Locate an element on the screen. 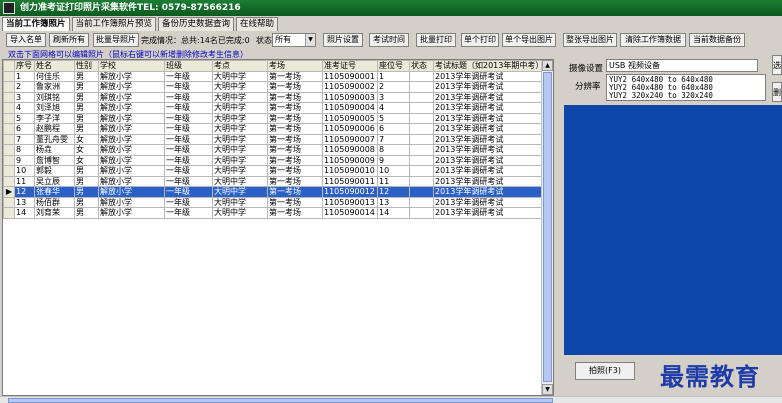 This screenshot has height=403, width=782. table-cell: 张春华 is located at coordinates (54, 192).